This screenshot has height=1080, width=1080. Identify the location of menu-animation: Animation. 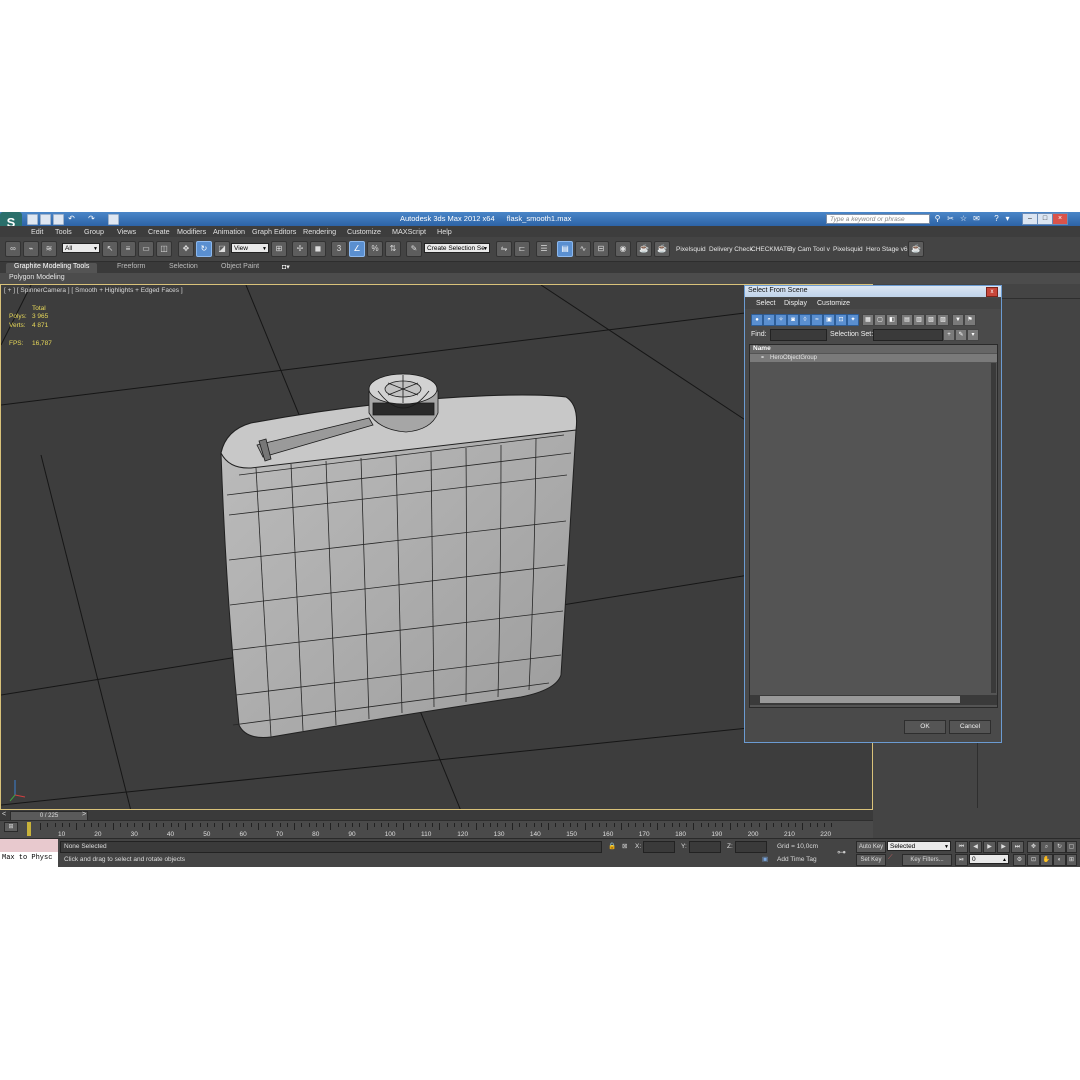
(229, 231).